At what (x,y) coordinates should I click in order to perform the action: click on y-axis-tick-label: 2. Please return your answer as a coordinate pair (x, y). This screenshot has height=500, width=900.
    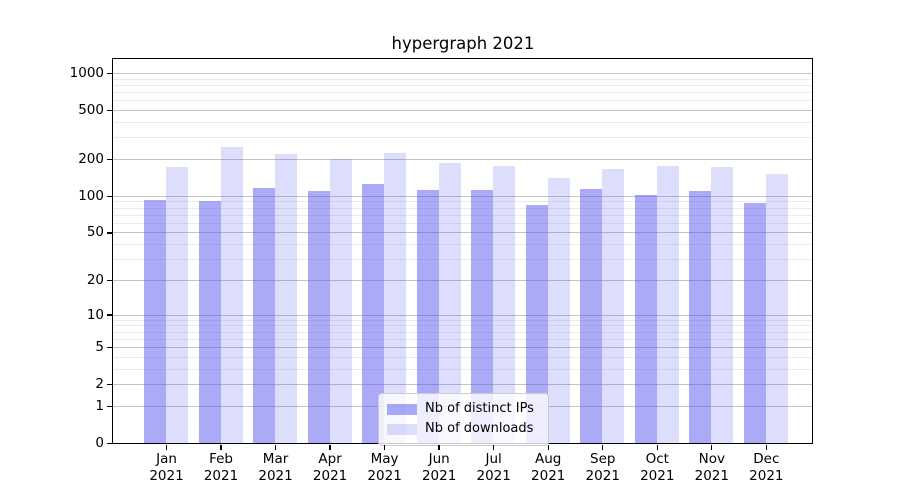
    Looking at the image, I should click on (99, 384).